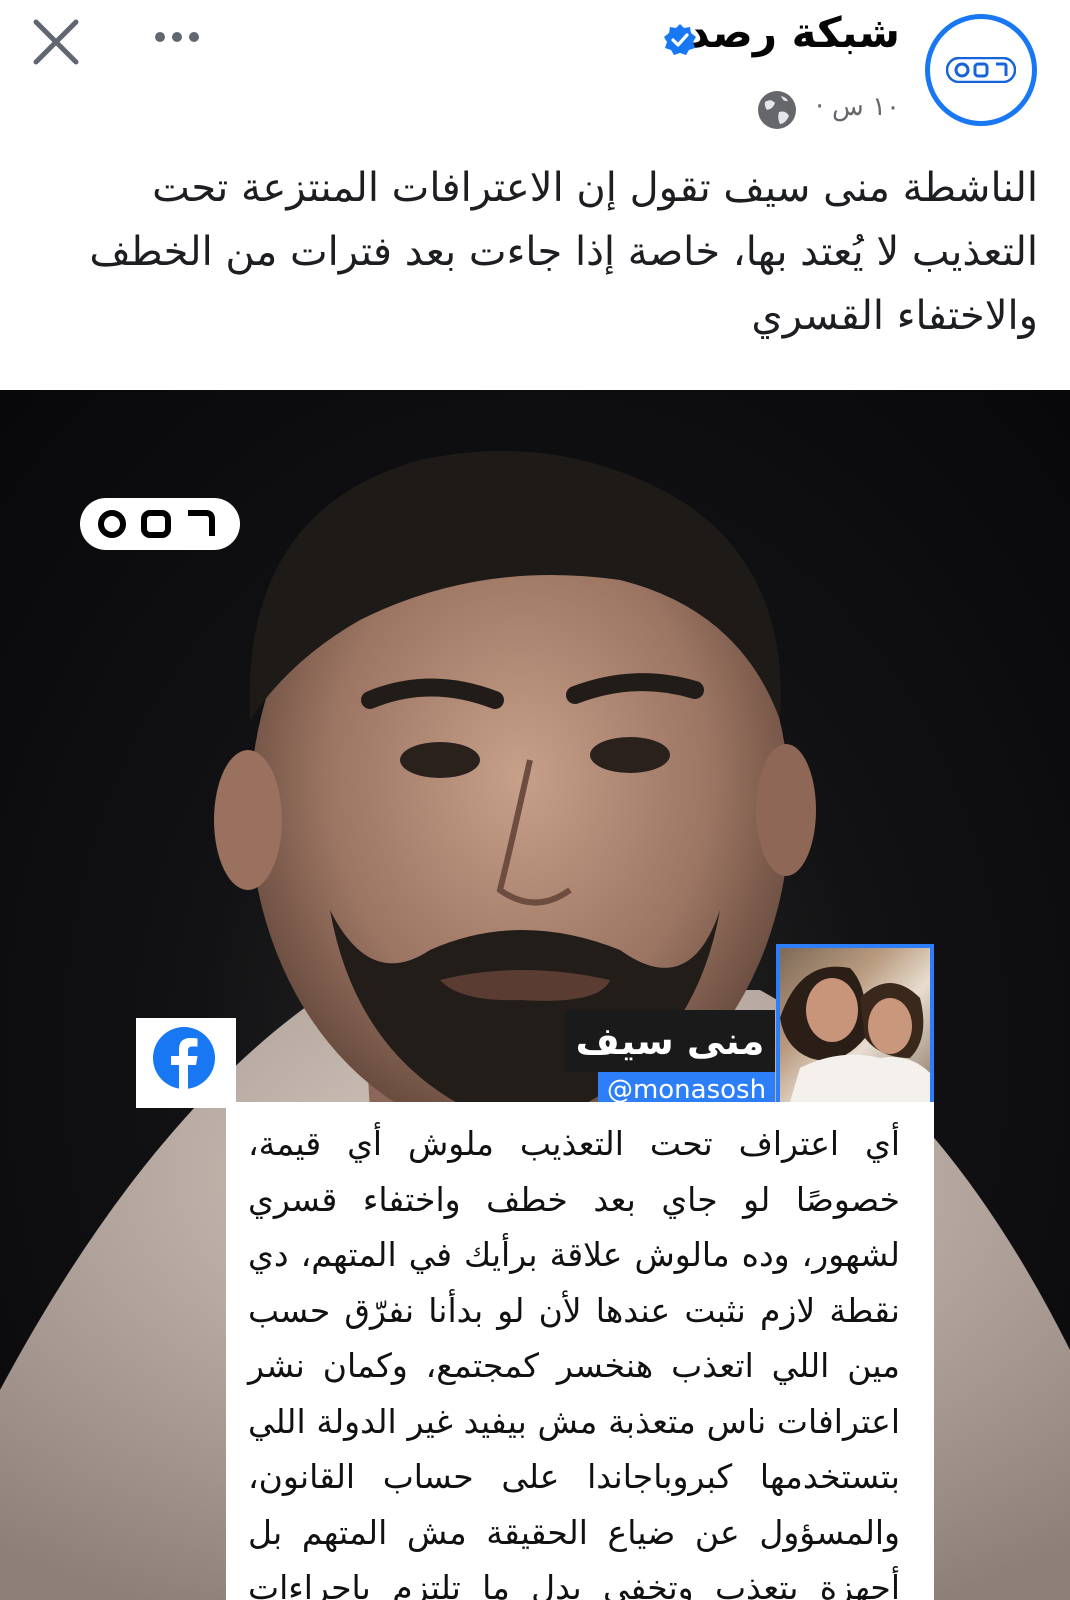 The image size is (1070, 1600). I want to click on rsd-logo-icon, so click(981, 70).